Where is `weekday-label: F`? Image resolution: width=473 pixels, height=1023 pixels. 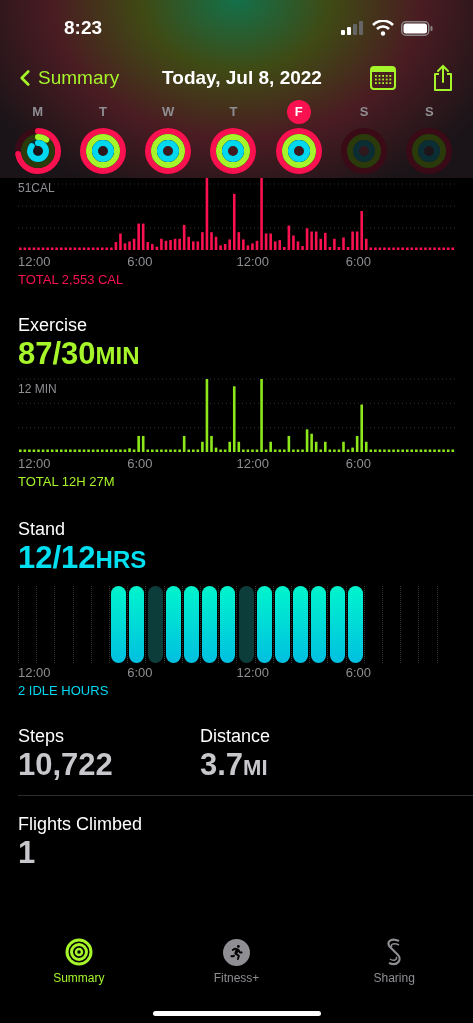 weekday-label: F is located at coordinates (298, 112).